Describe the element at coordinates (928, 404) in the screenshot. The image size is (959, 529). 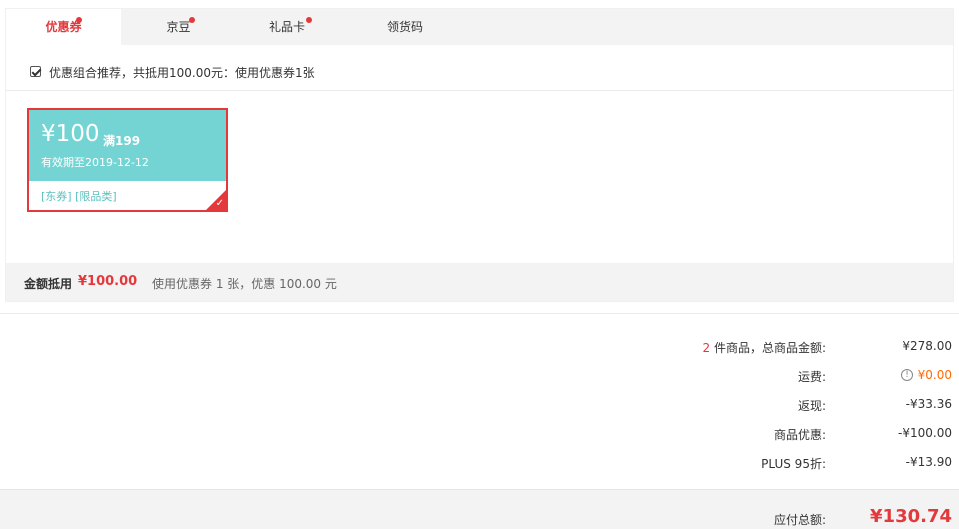
I see `cashback-value: -¥33.36` at that location.